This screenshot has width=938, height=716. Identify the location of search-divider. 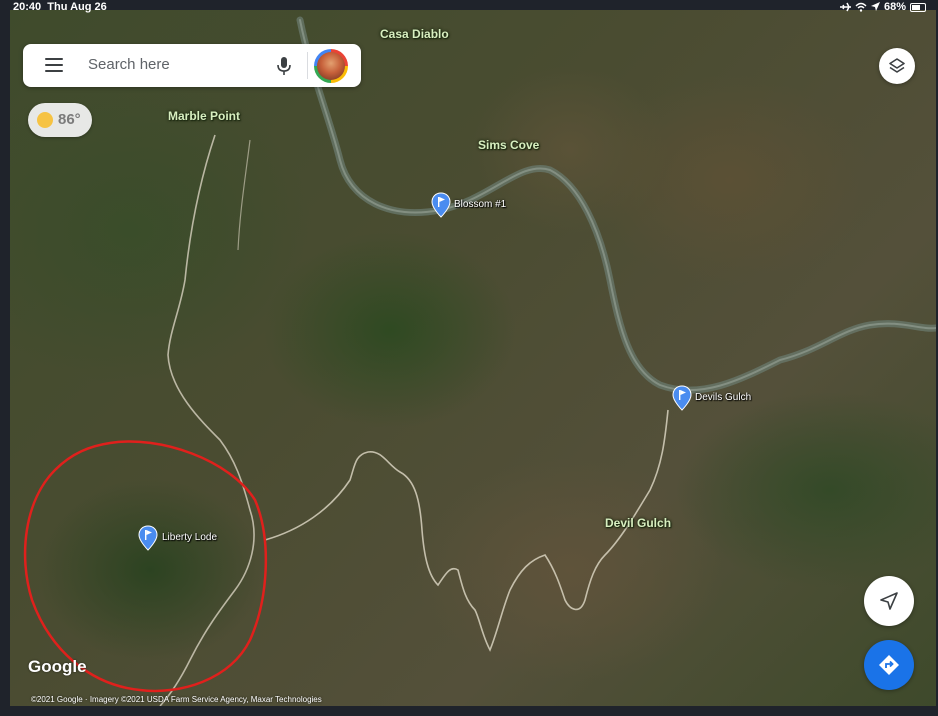
(307, 65).